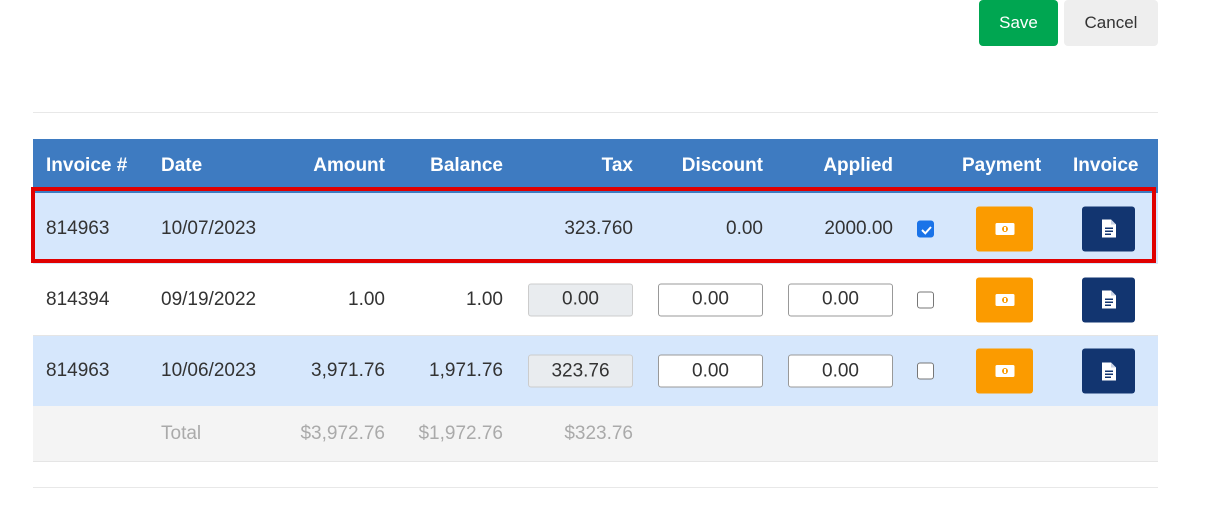 This screenshot has width=1228, height=510. I want to click on header-invoice-number: Invoice #, so click(87, 165).